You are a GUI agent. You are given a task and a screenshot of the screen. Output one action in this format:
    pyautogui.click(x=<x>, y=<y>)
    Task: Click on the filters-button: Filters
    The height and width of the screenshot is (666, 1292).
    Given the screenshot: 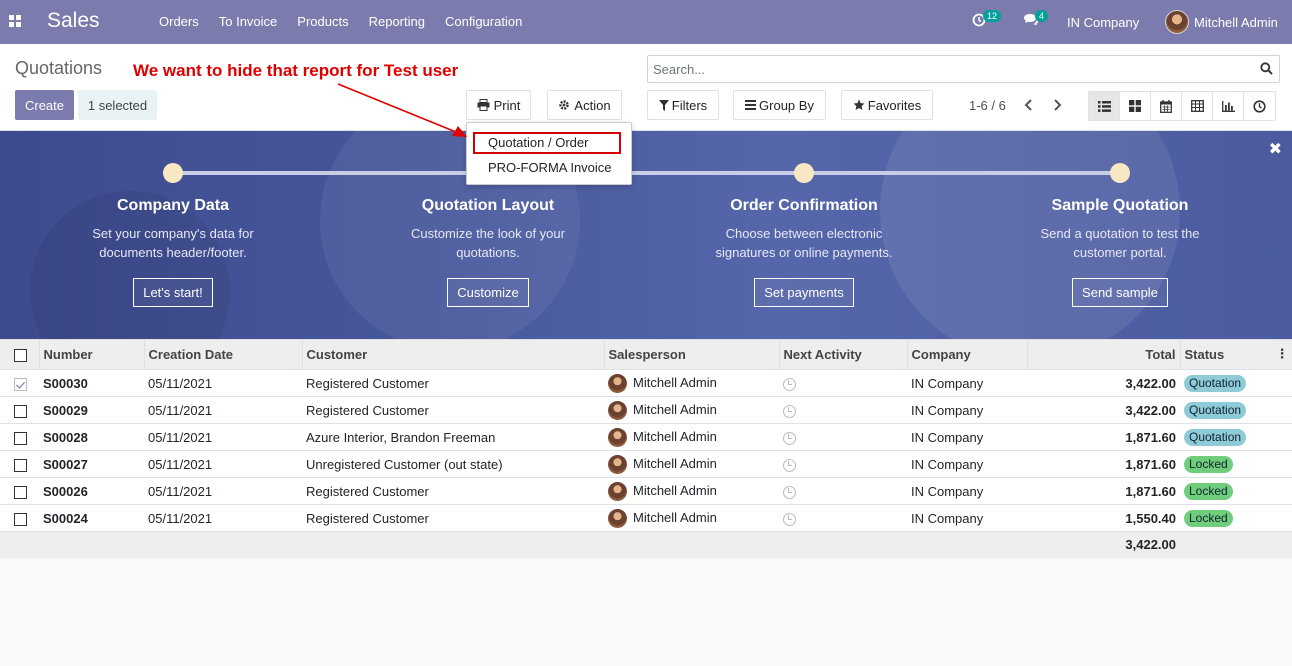 What is the action you would take?
    pyautogui.click(x=683, y=105)
    